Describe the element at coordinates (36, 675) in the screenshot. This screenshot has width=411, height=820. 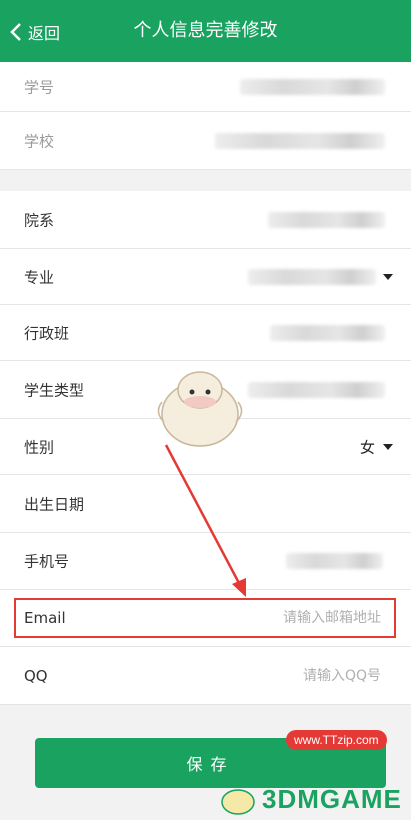
I see `qq-label: QQ` at that location.